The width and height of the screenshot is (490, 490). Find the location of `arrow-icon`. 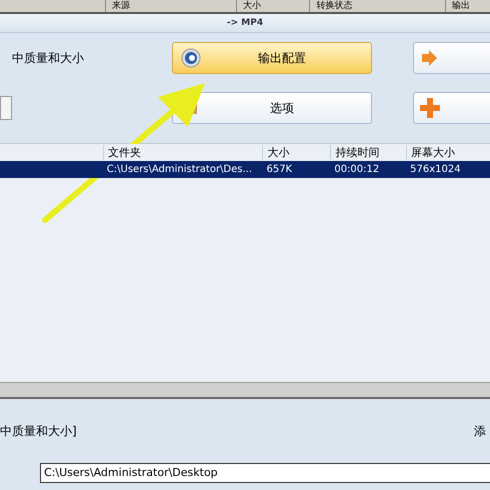

arrow-icon is located at coordinates (429, 58).